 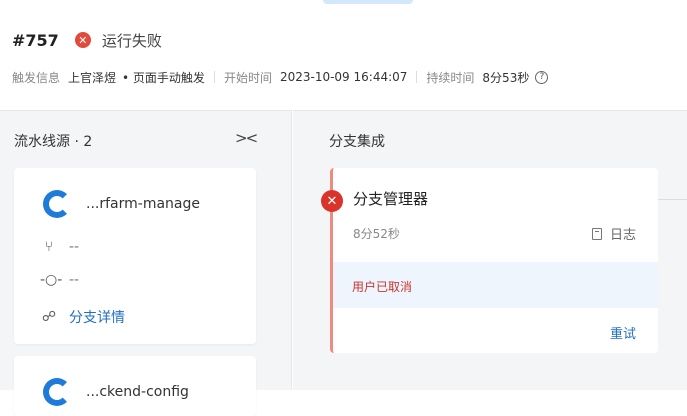 What do you see at coordinates (59, 247) in the screenshot?
I see `branch-row: ⑂ --` at bounding box center [59, 247].